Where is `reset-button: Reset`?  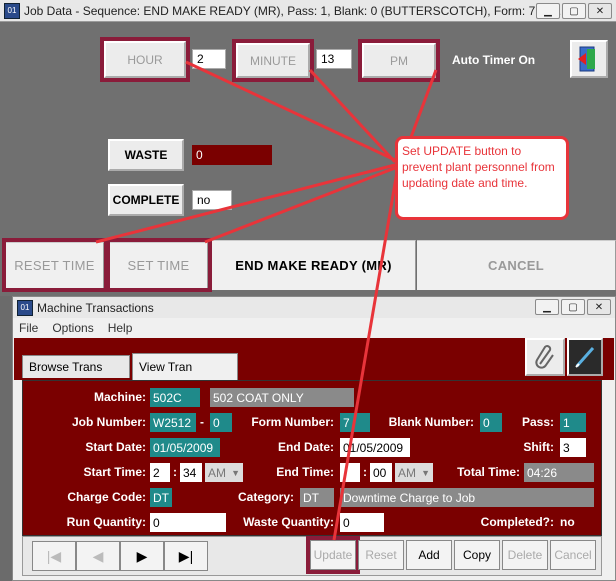 reset-button: Reset is located at coordinates (381, 555).